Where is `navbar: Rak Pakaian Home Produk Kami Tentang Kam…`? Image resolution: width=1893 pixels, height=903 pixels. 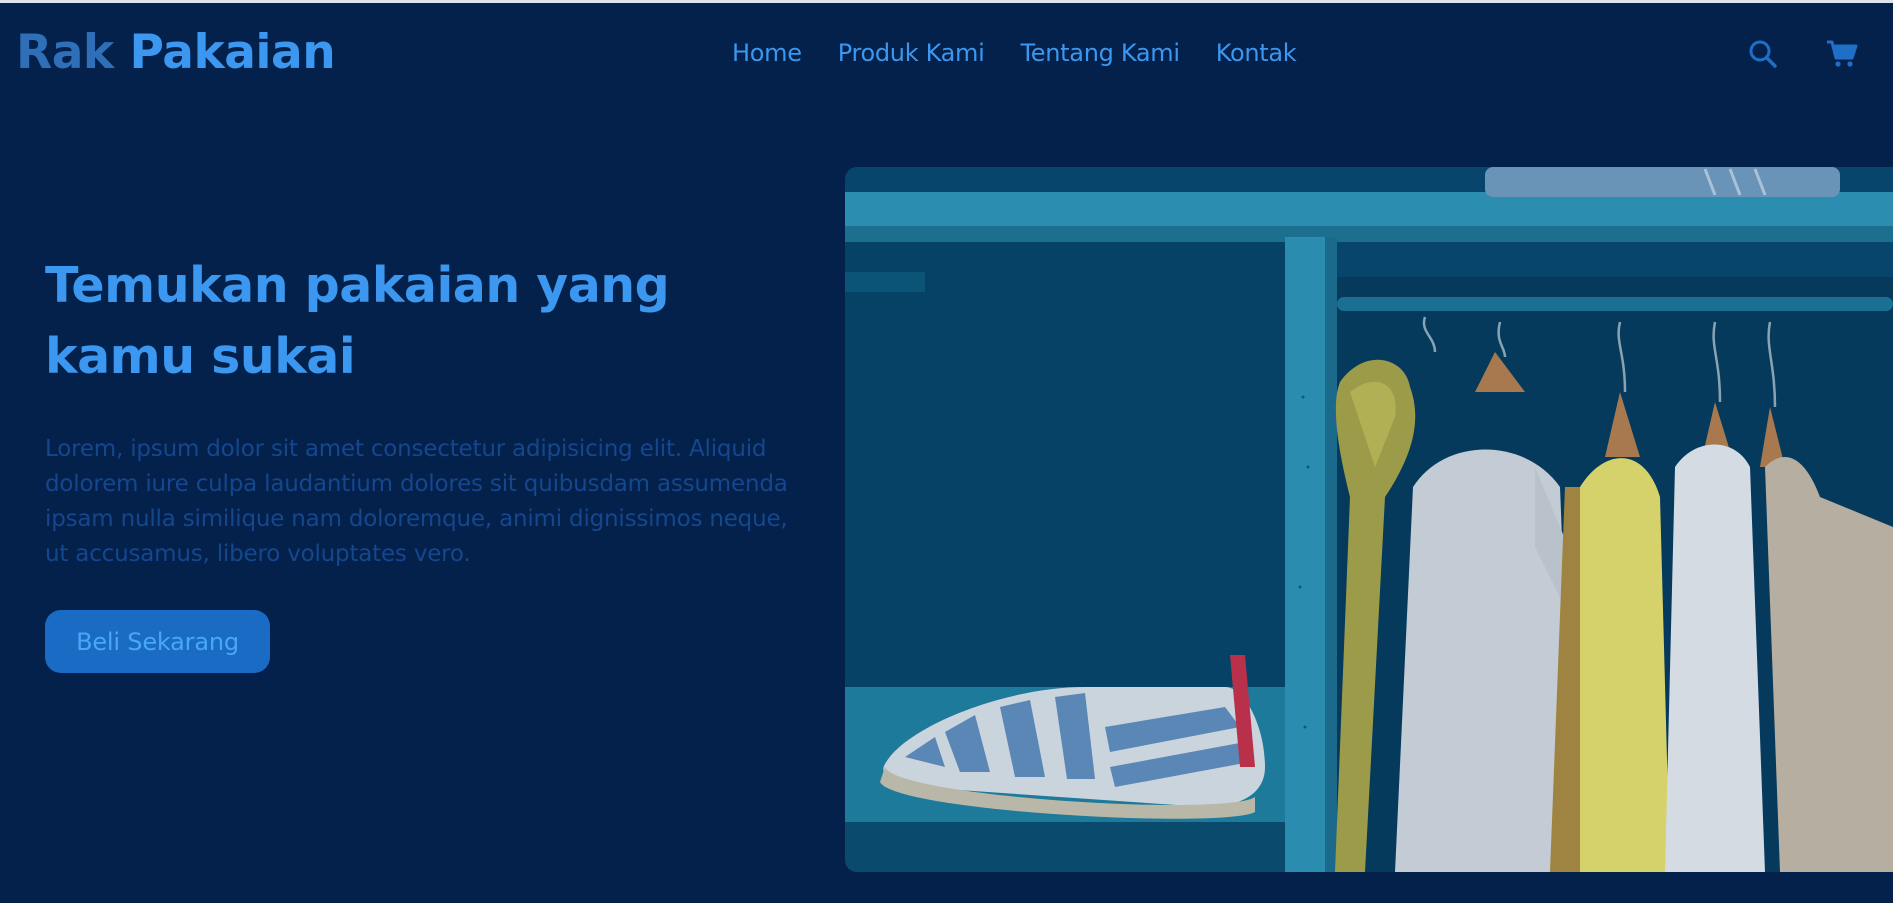 navbar: Rak Pakaian Home Produk Kami Tentang Kam… is located at coordinates (946, 53).